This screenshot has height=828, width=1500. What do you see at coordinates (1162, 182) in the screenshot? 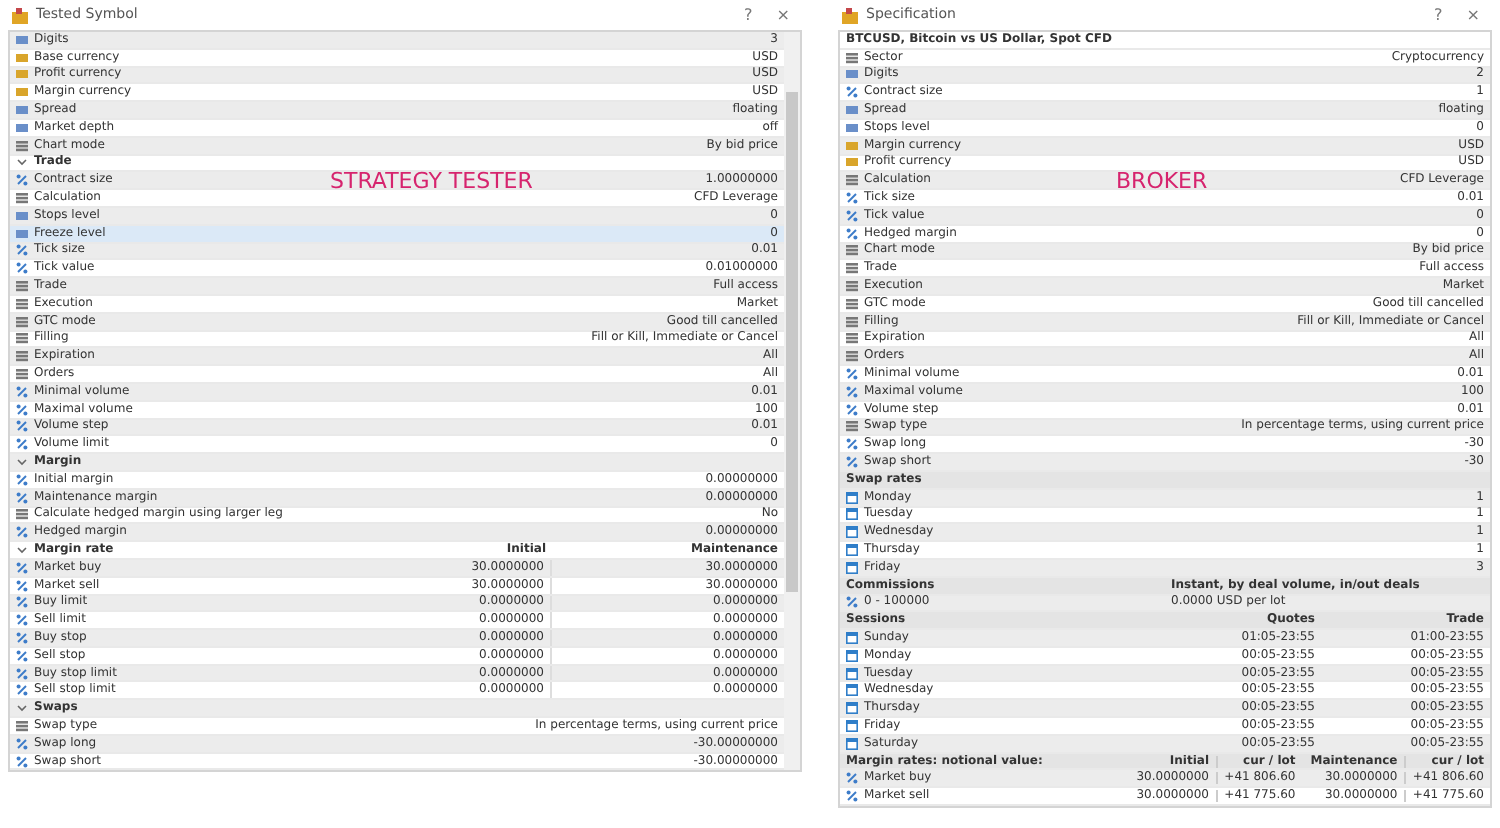
I see `annotation-label: BROKER` at bounding box center [1162, 182].